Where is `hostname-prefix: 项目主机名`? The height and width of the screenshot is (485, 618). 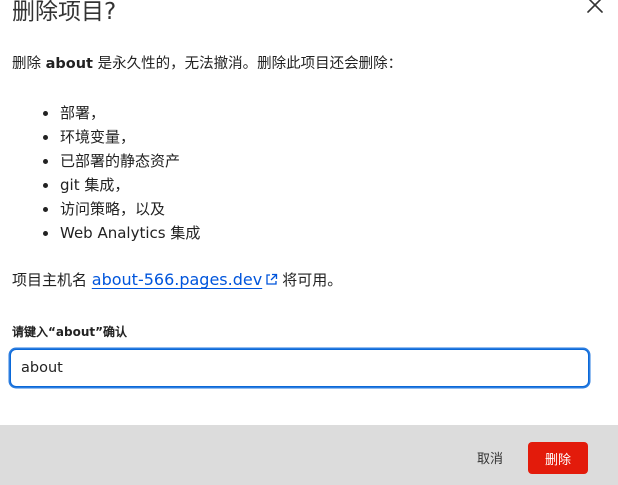 hostname-prefix: 项目主机名 is located at coordinates (52, 280).